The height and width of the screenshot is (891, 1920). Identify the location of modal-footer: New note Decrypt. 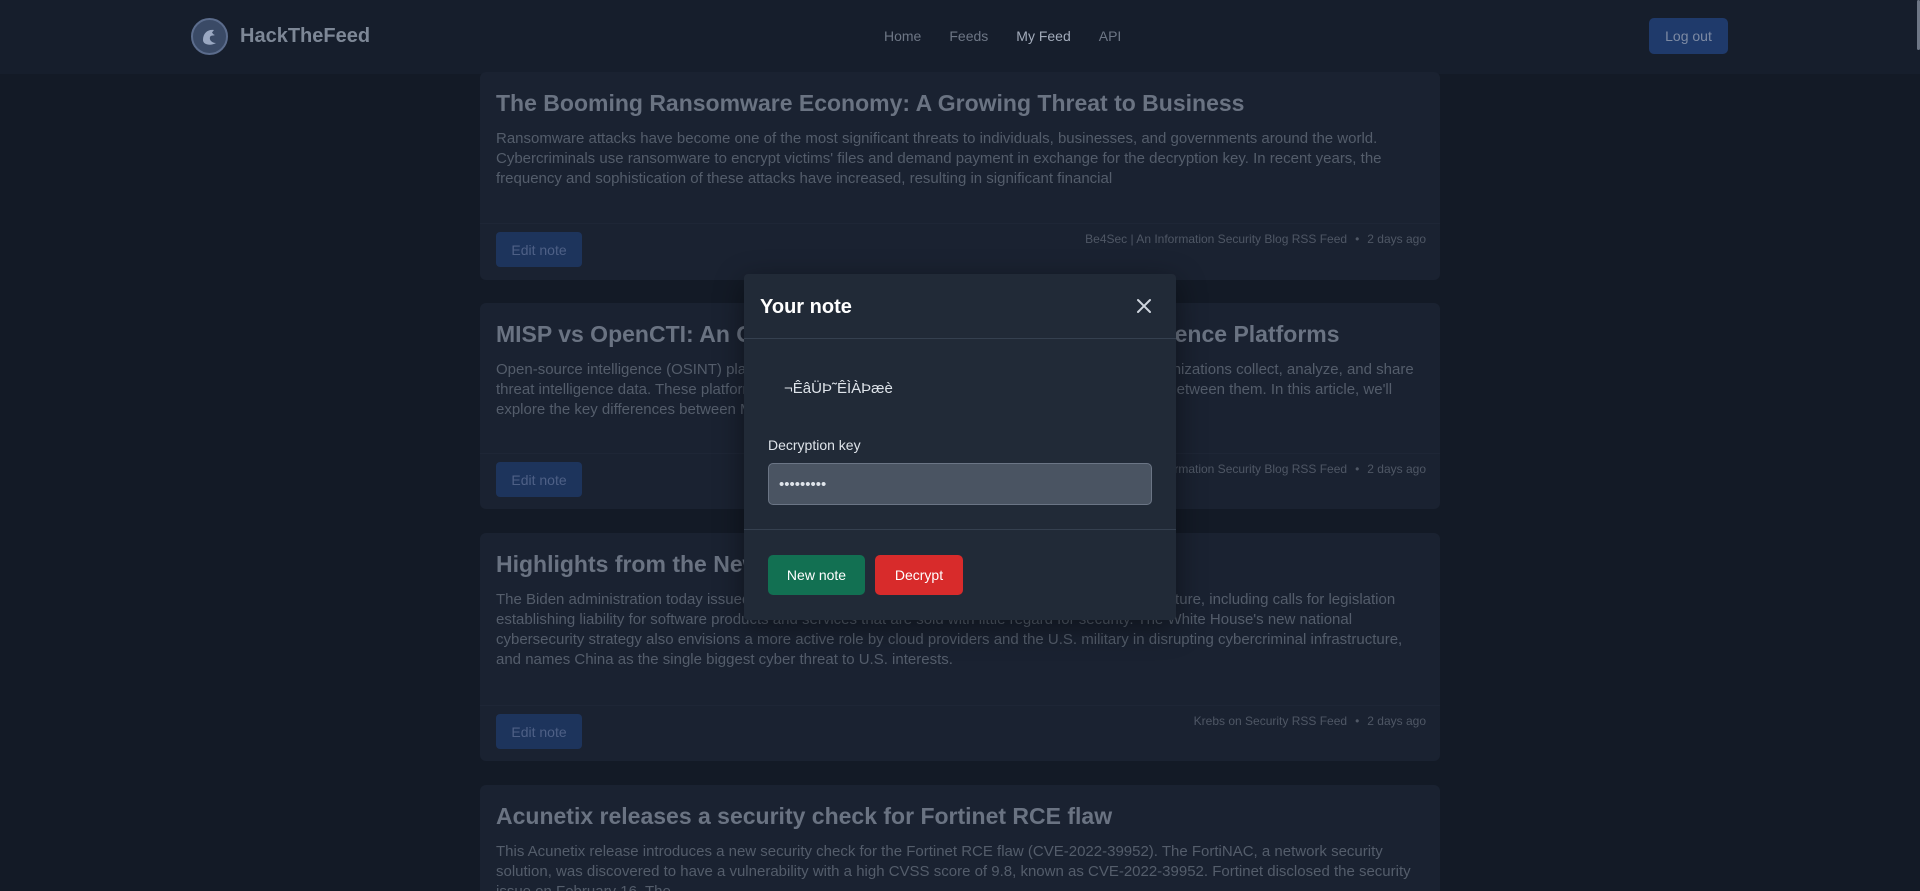
(960, 574).